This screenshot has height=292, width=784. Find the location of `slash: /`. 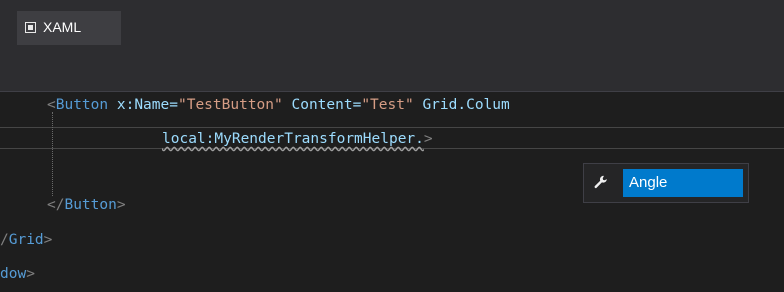

slash: / is located at coordinates (4, 240).